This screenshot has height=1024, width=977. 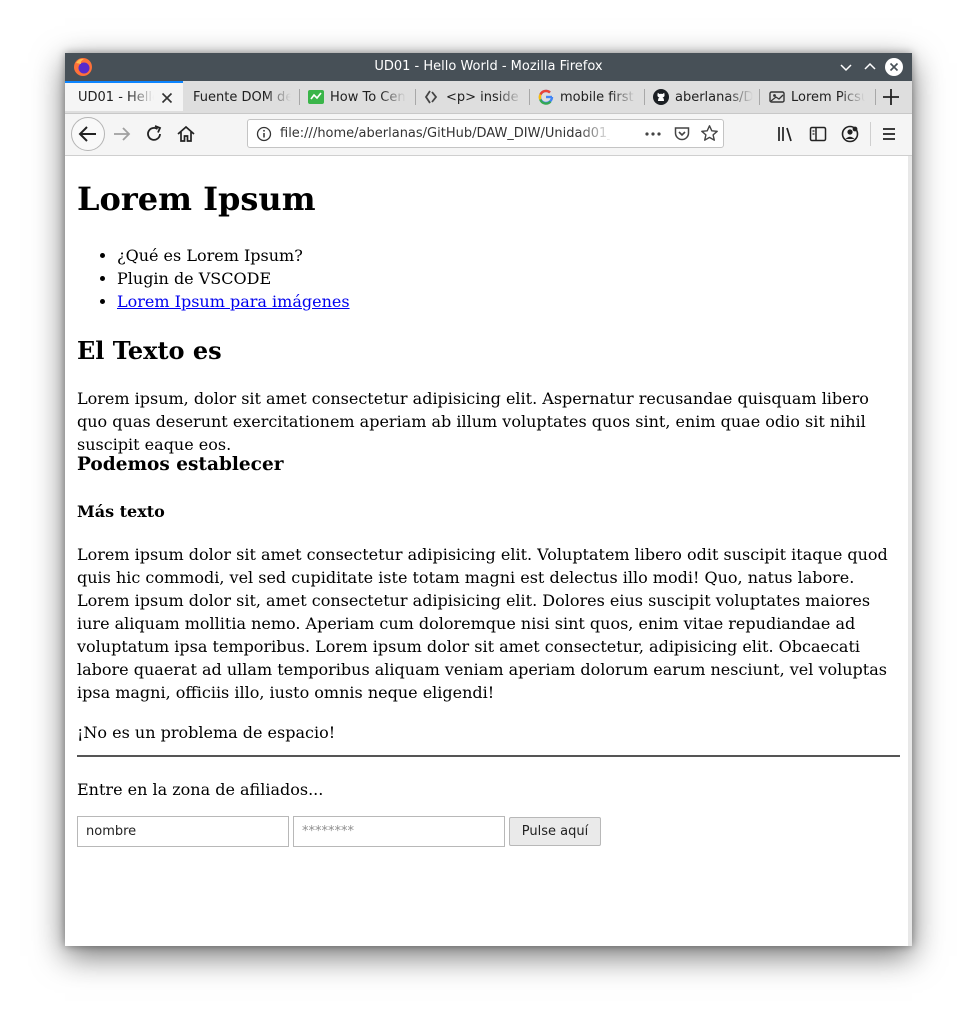 I want to click on minor-heading: Más texto, so click(x=121, y=511).